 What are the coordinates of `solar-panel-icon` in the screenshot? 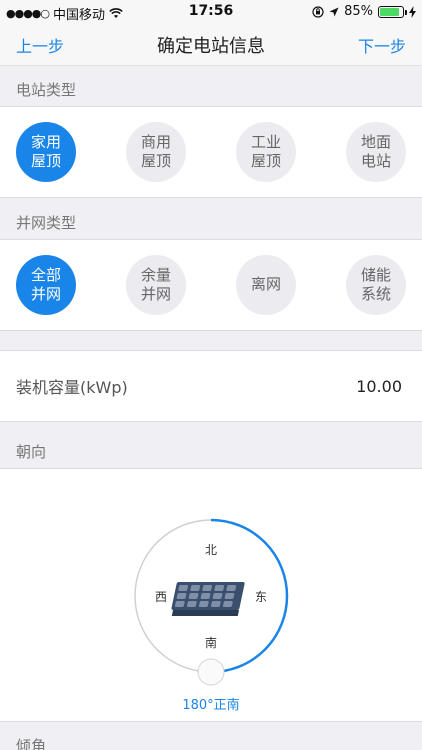 It's located at (208, 599).